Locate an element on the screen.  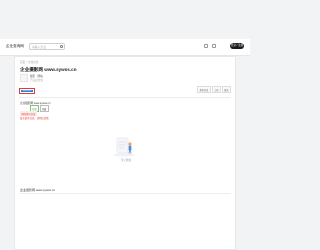
warning-text: 暂无更多信息，请稍后查看 is located at coordinates (34, 118).